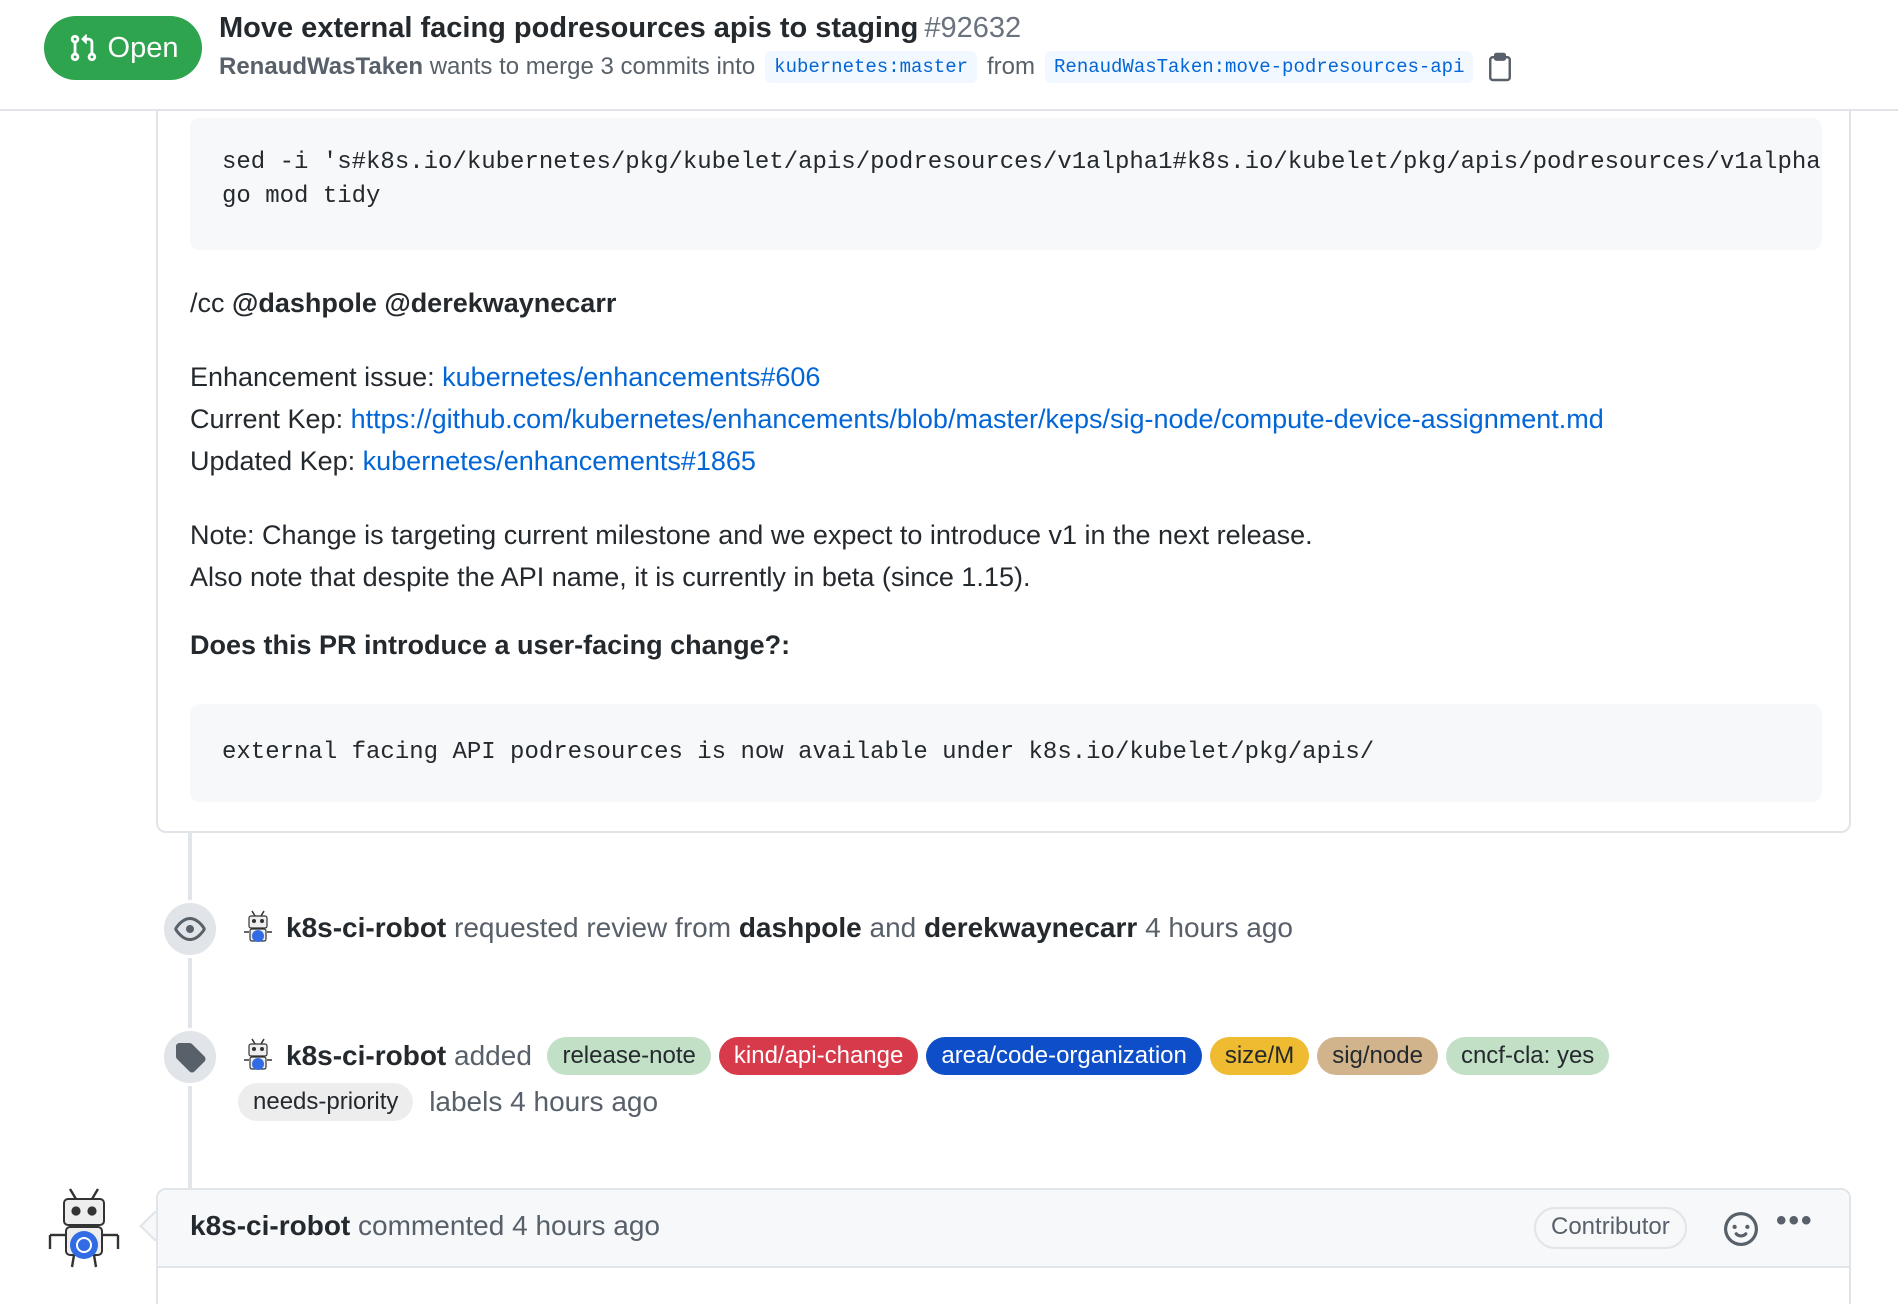 Image resolution: width=1898 pixels, height=1304 pixels. I want to click on reviewer-link-dashpole: dashpole, so click(800, 928).